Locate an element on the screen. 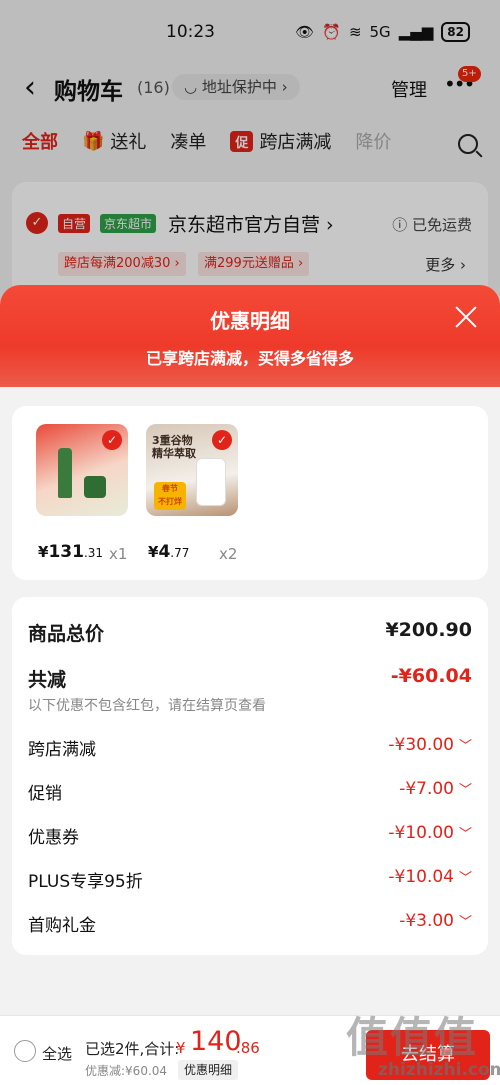  discount-row-coupon: 优惠券 -¥10.00 ﹀ is located at coordinates (250, 836).